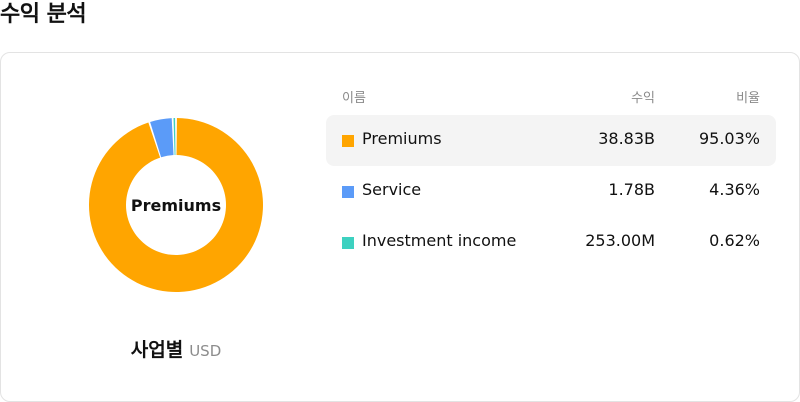 This screenshot has height=402, width=800. Describe the element at coordinates (734, 240) in the screenshot. I see `row-ratio: 0.62%` at that location.